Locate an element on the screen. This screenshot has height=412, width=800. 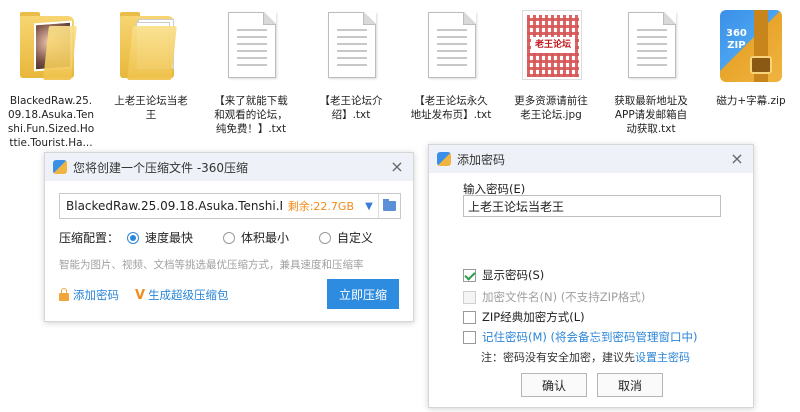
add-password-label: 添加密码 is located at coordinates (96, 295).